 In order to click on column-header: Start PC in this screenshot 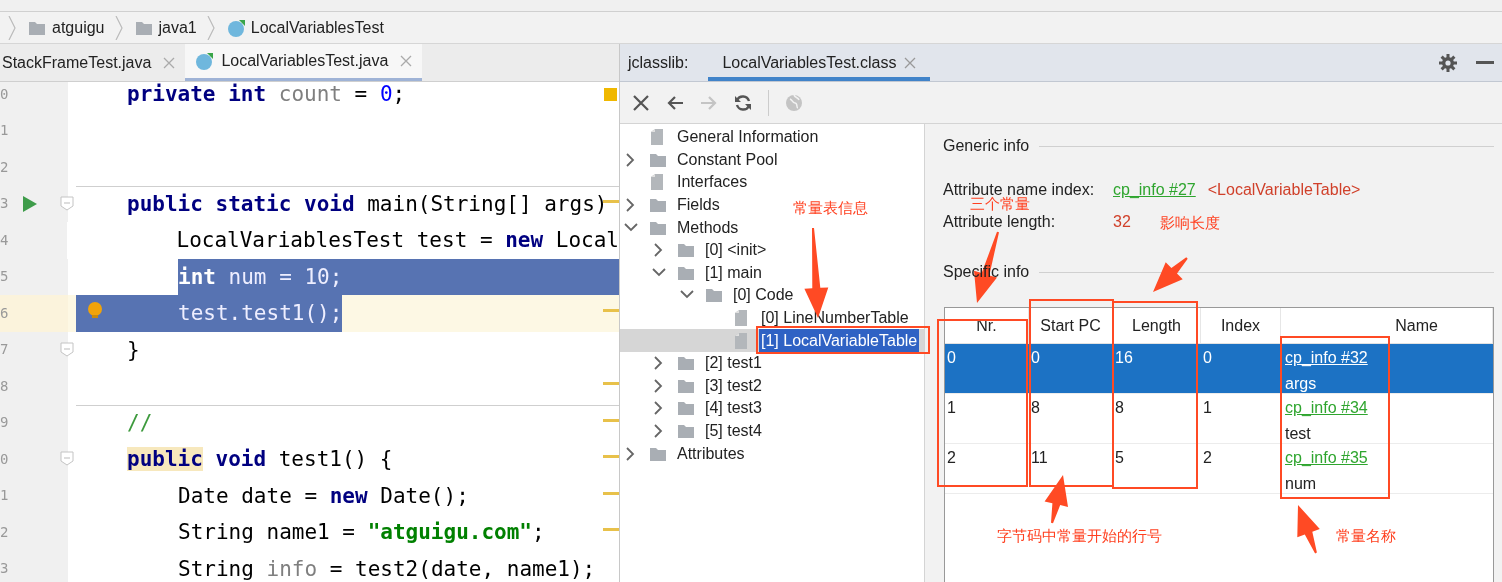, I will do `click(1071, 325)`.